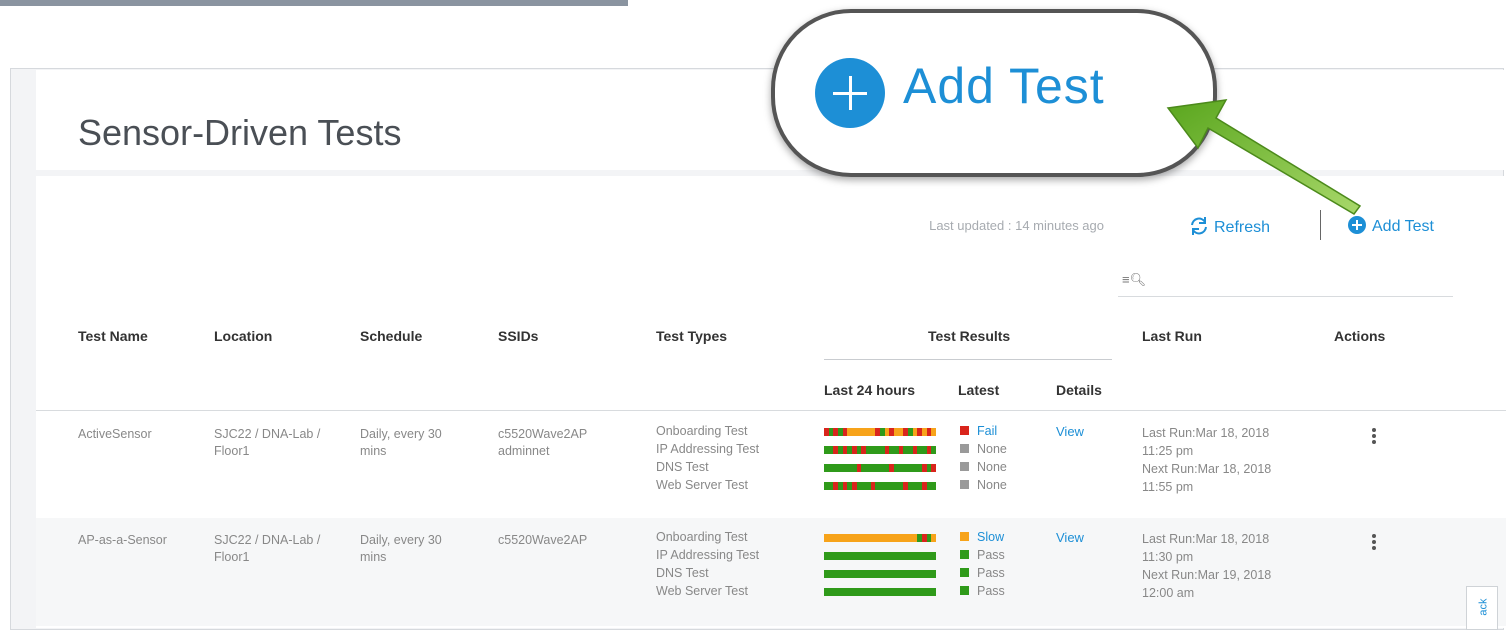 The height and width of the screenshot is (630, 1512). I want to click on col-actions: Actions, so click(1360, 336).